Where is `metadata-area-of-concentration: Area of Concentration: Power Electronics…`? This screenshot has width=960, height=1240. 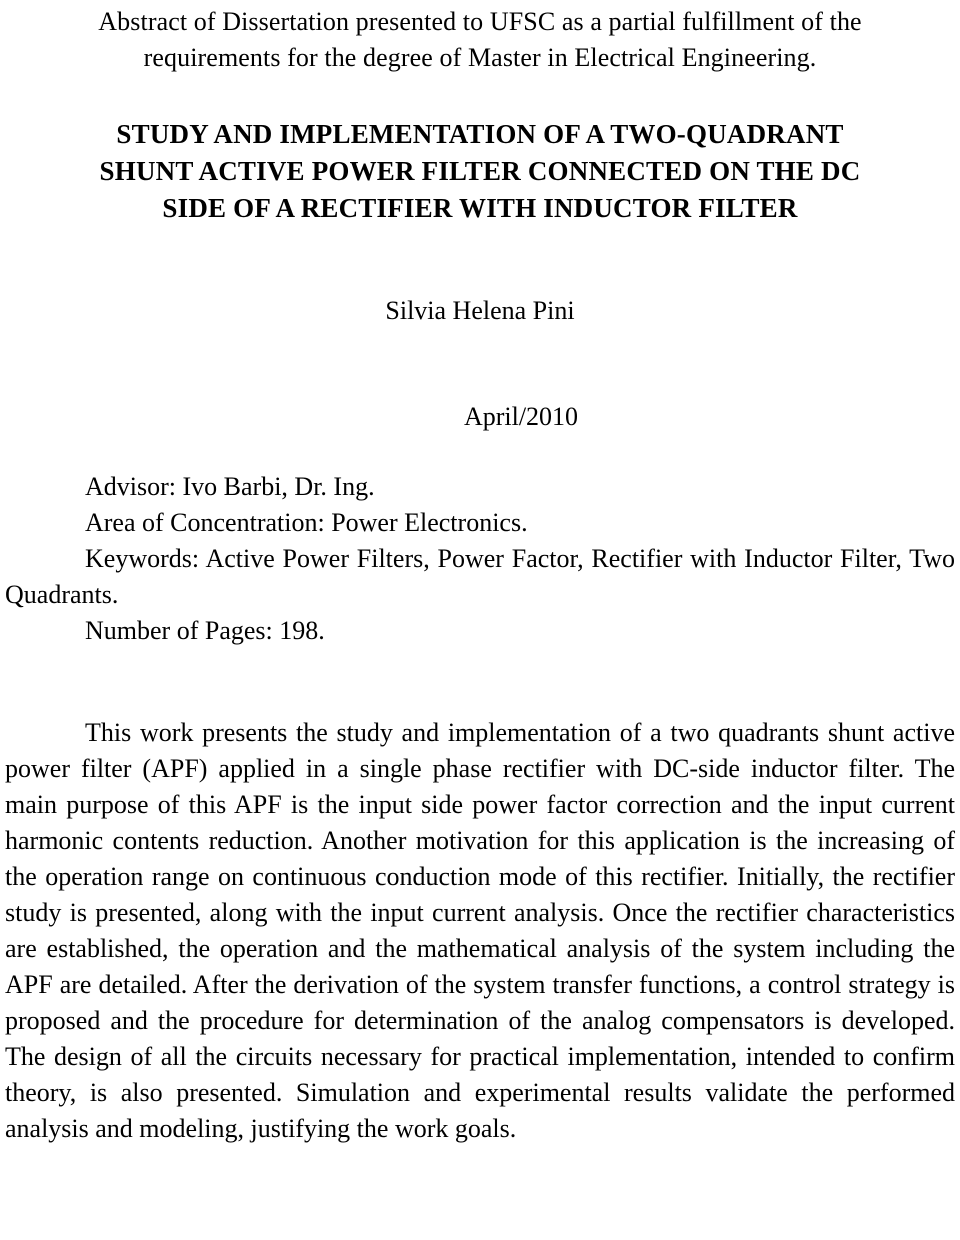 metadata-area-of-concentration: Area of Concentration: Power Electronics… is located at coordinates (306, 522).